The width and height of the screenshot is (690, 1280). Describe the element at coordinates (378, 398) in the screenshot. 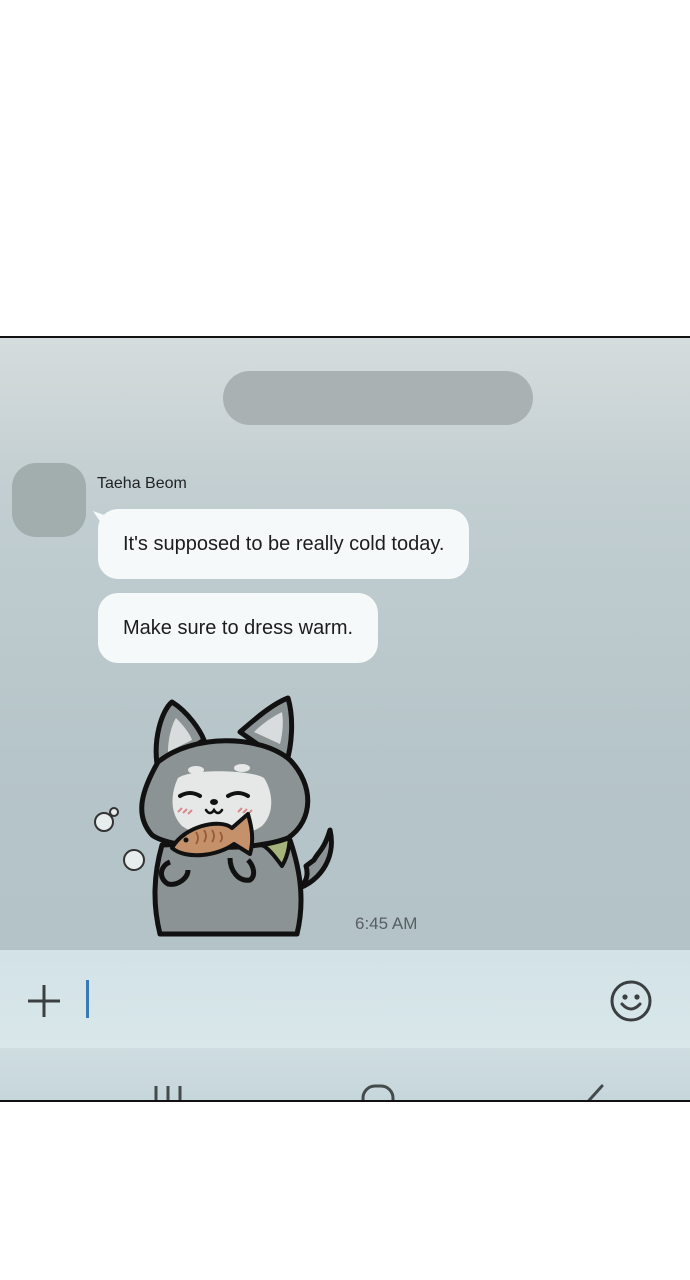

I see `chat-title-bar` at that location.